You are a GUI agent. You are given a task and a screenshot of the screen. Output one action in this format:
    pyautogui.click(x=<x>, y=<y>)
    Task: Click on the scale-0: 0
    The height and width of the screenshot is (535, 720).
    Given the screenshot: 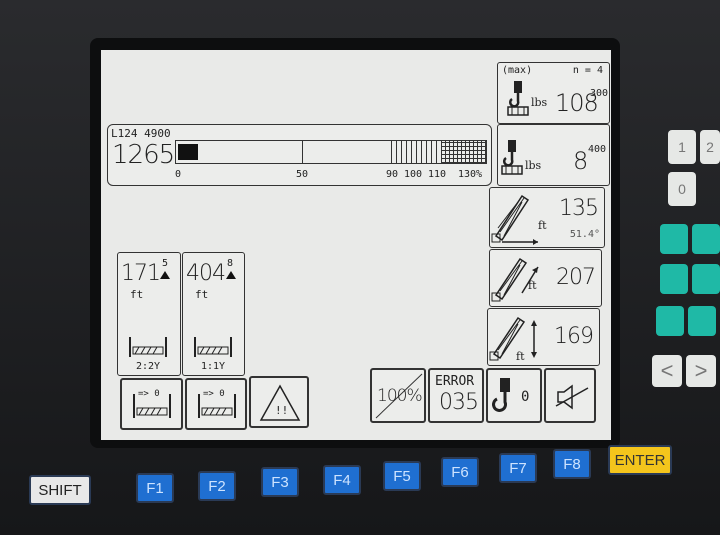 What is the action you would take?
    pyautogui.click(x=178, y=174)
    